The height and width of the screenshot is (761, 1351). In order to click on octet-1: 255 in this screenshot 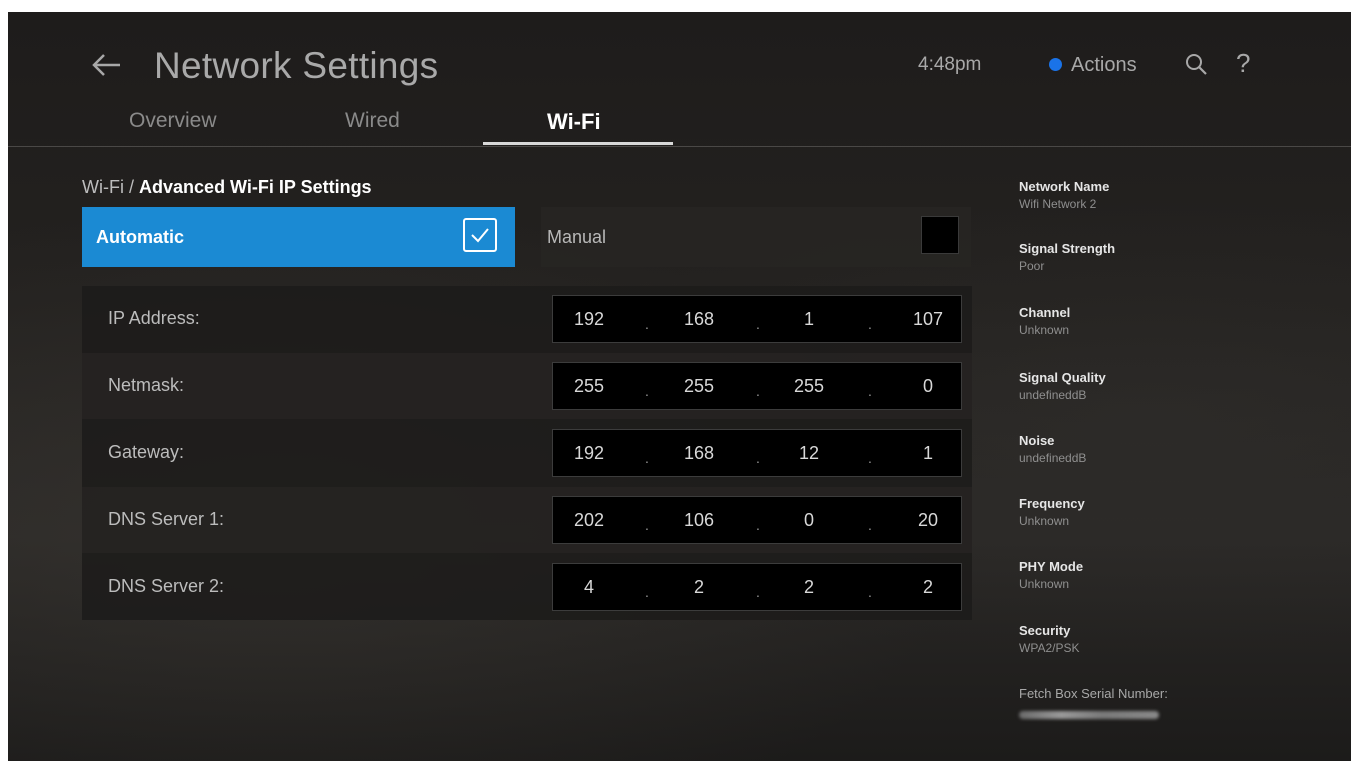, I will do `click(589, 386)`.